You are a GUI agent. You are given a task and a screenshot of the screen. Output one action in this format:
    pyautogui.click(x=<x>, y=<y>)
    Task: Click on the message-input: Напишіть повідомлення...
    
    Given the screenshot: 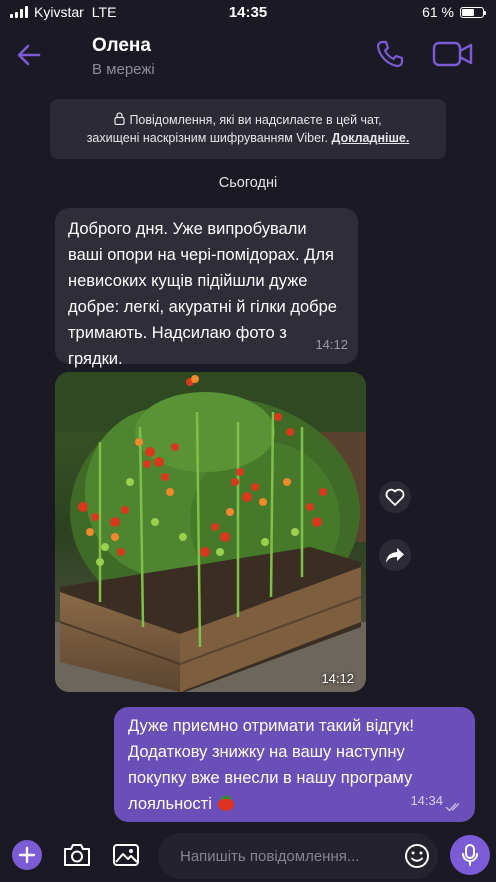 What is the action you would take?
    pyautogui.click(x=298, y=856)
    